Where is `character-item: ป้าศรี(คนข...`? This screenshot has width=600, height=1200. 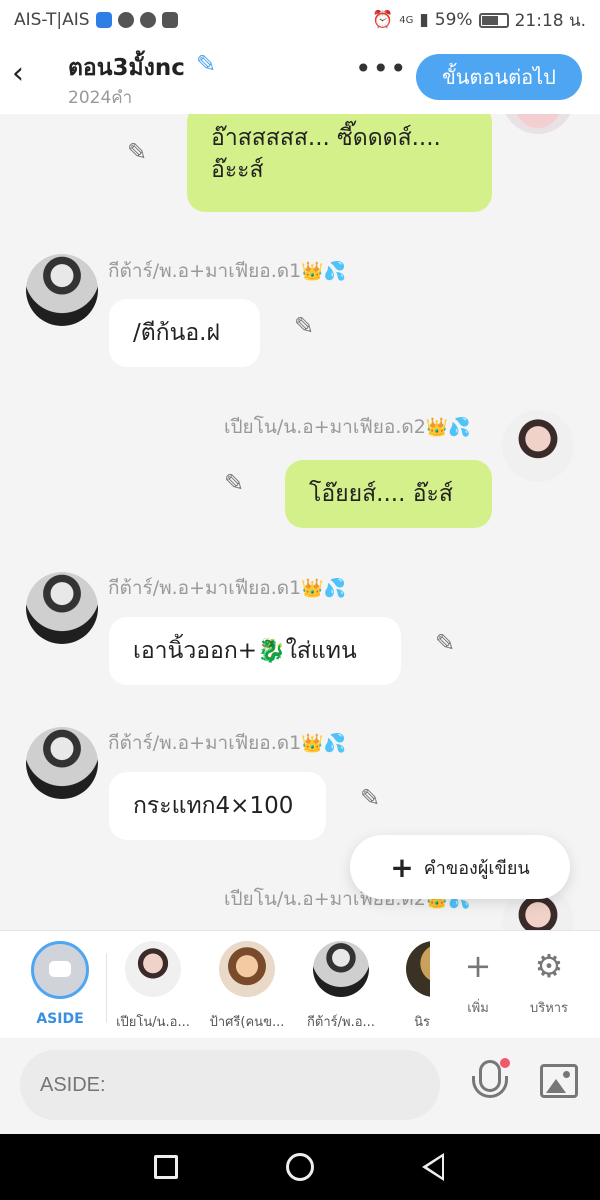 character-item: ป้าศรี(คนข... is located at coordinates (247, 986).